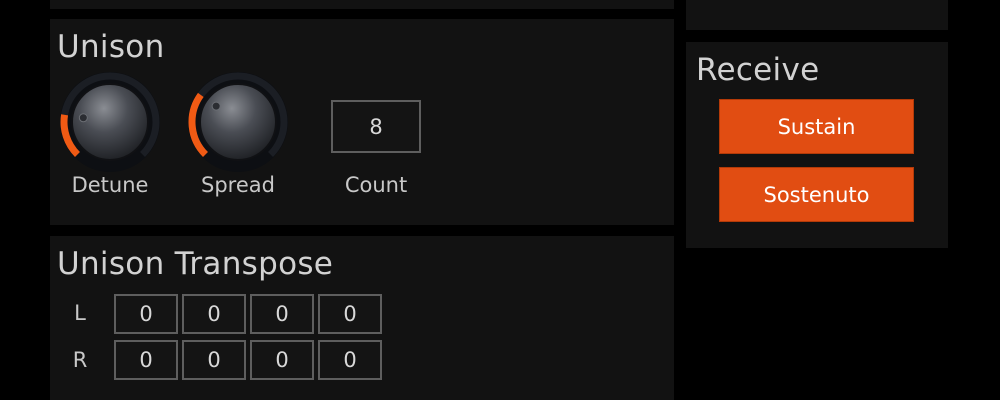  I want to click on transpose-field-l-2: 0, so click(214, 314).